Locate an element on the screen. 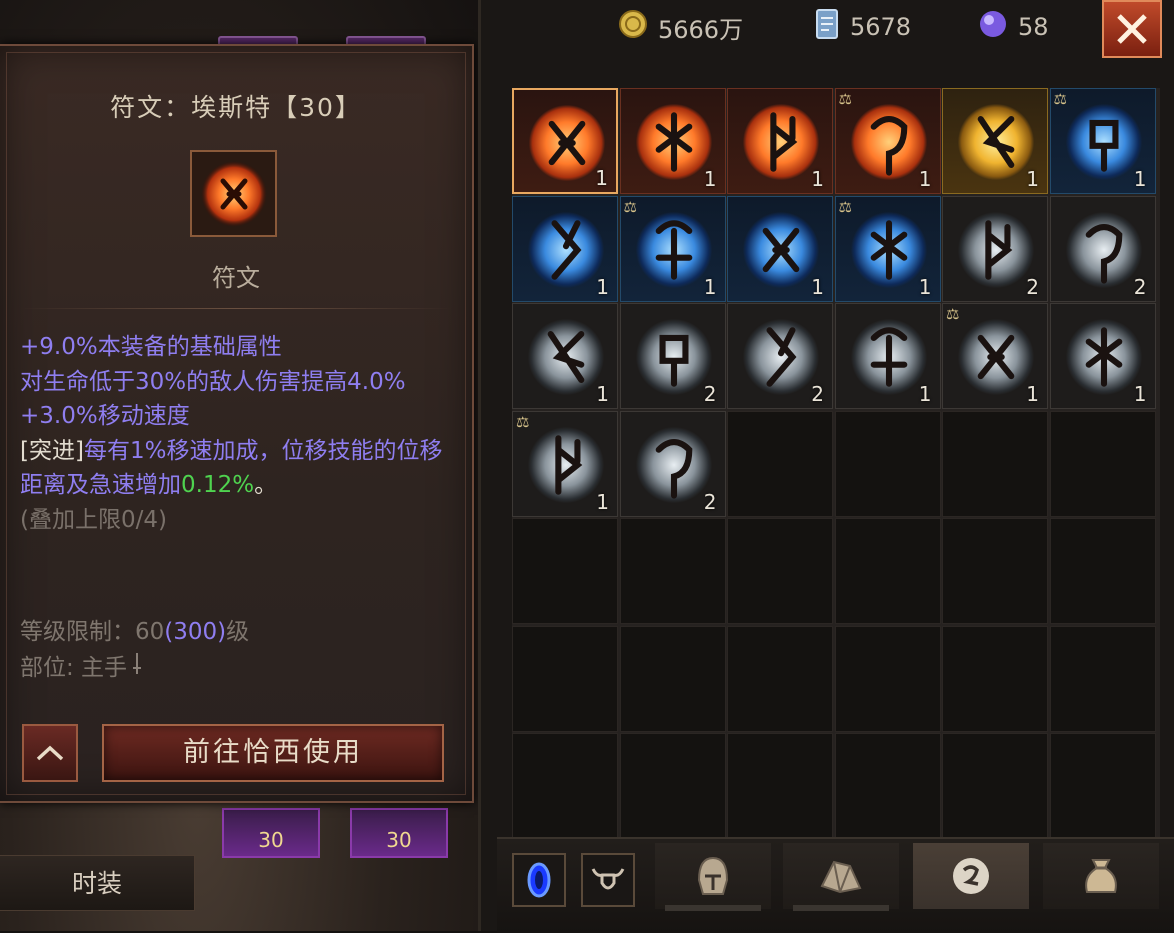  helmet-tab is located at coordinates (713, 877).